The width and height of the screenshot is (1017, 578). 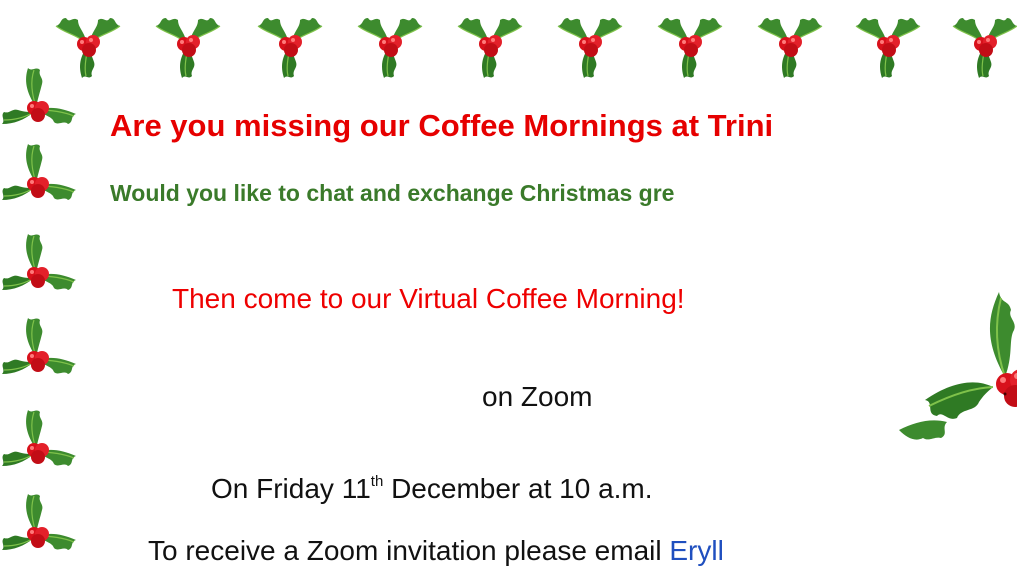 I want to click on platform-text: on Zoom, so click(x=537, y=396).